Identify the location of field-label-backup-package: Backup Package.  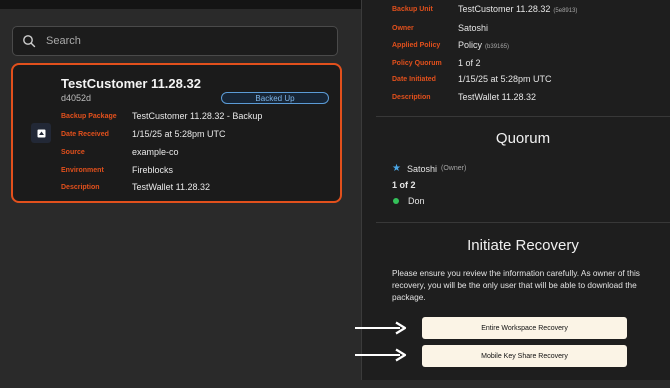
(89, 116).